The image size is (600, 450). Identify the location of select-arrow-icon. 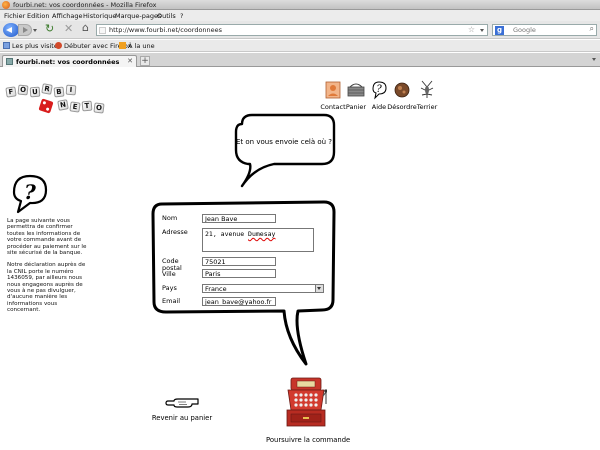
(319, 288).